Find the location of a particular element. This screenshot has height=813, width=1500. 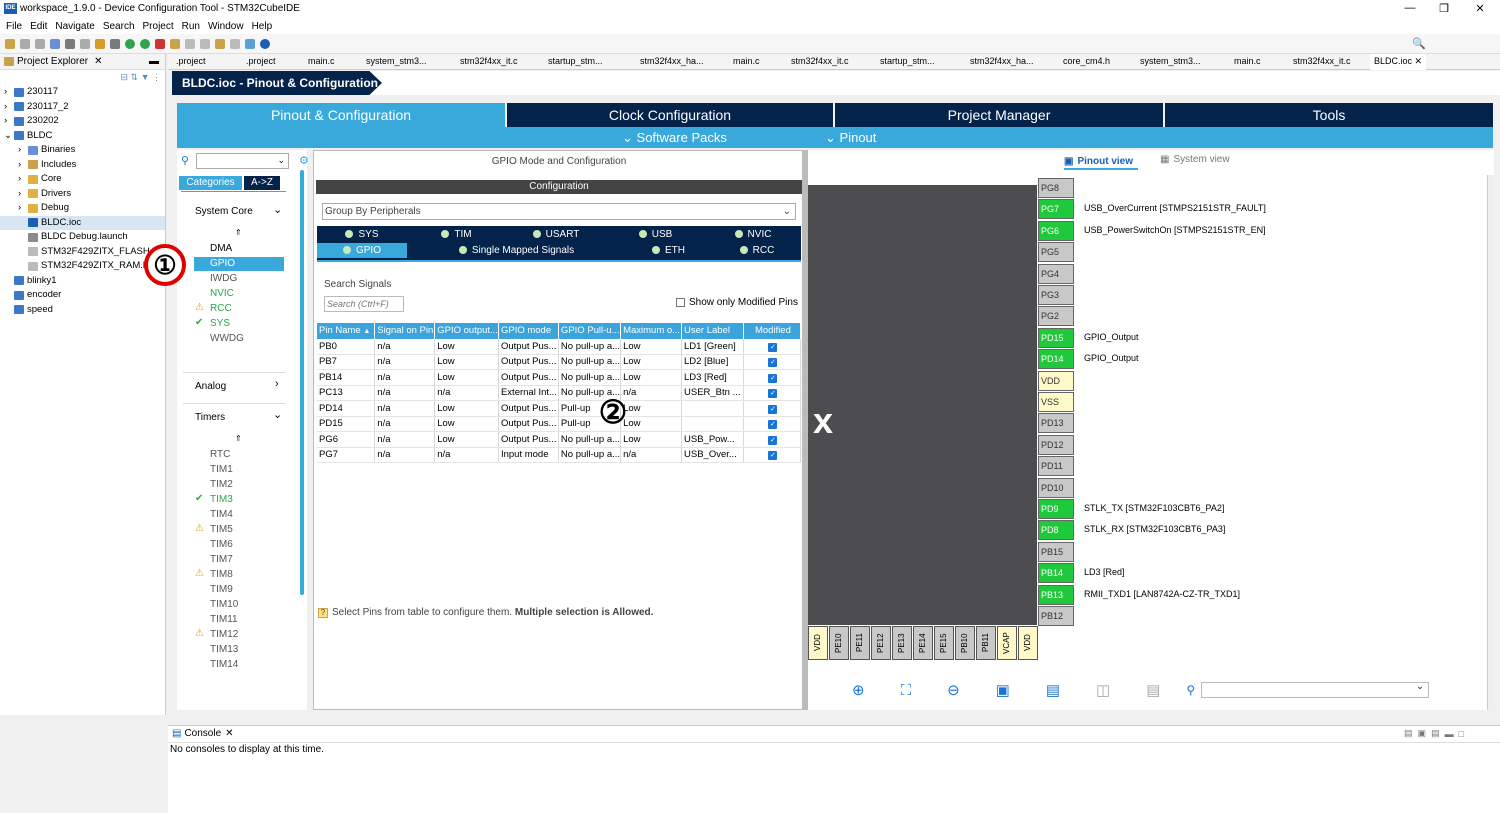

pinout-menu: ⌄ Pinout is located at coordinates (850, 138).